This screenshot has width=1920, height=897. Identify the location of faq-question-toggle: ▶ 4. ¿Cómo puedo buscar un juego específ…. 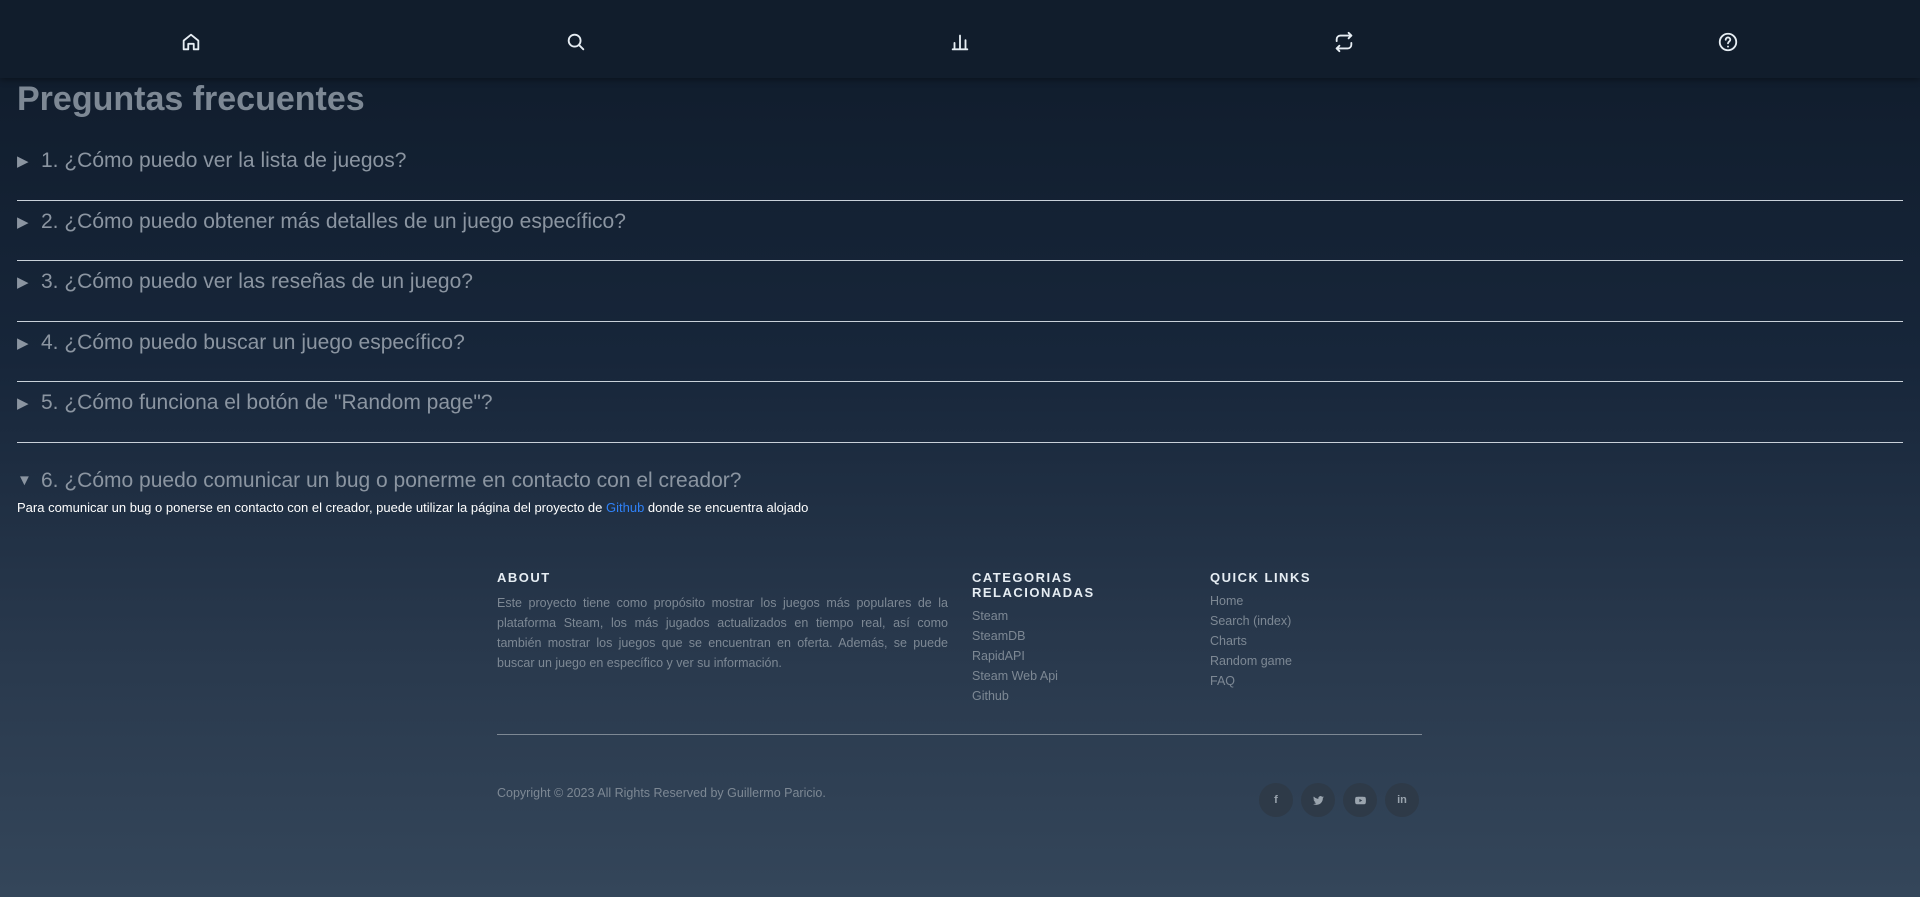
(960, 343).